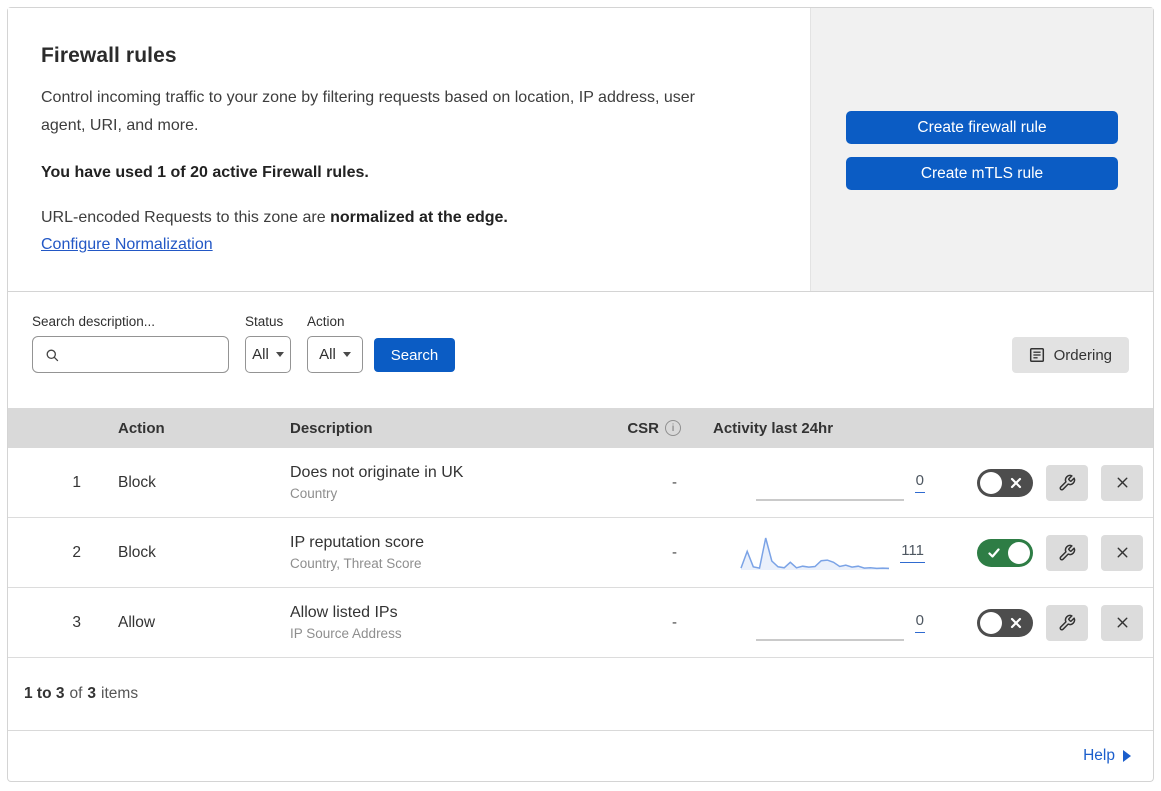 This screenshot has height=791, width=1161. What do you see at coordinates (982, 173) in the screenshot?
I see `create-mtls-rule-button: Create mTLS rule` at bounding box center [982, 173].